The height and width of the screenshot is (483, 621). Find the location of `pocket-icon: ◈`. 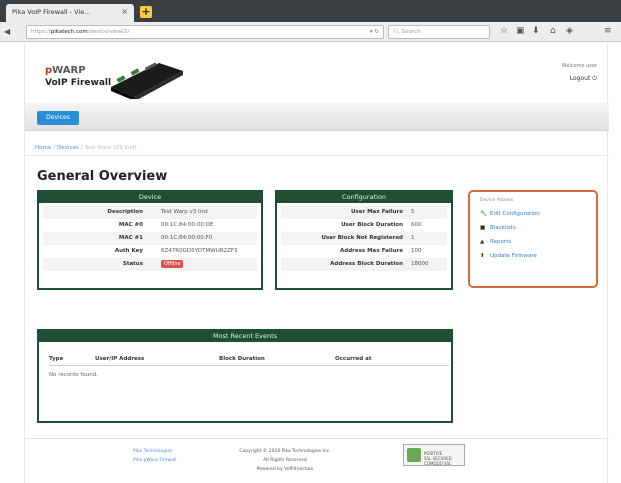

pocket-icon: ◈ is located at coordinates (569, 31).